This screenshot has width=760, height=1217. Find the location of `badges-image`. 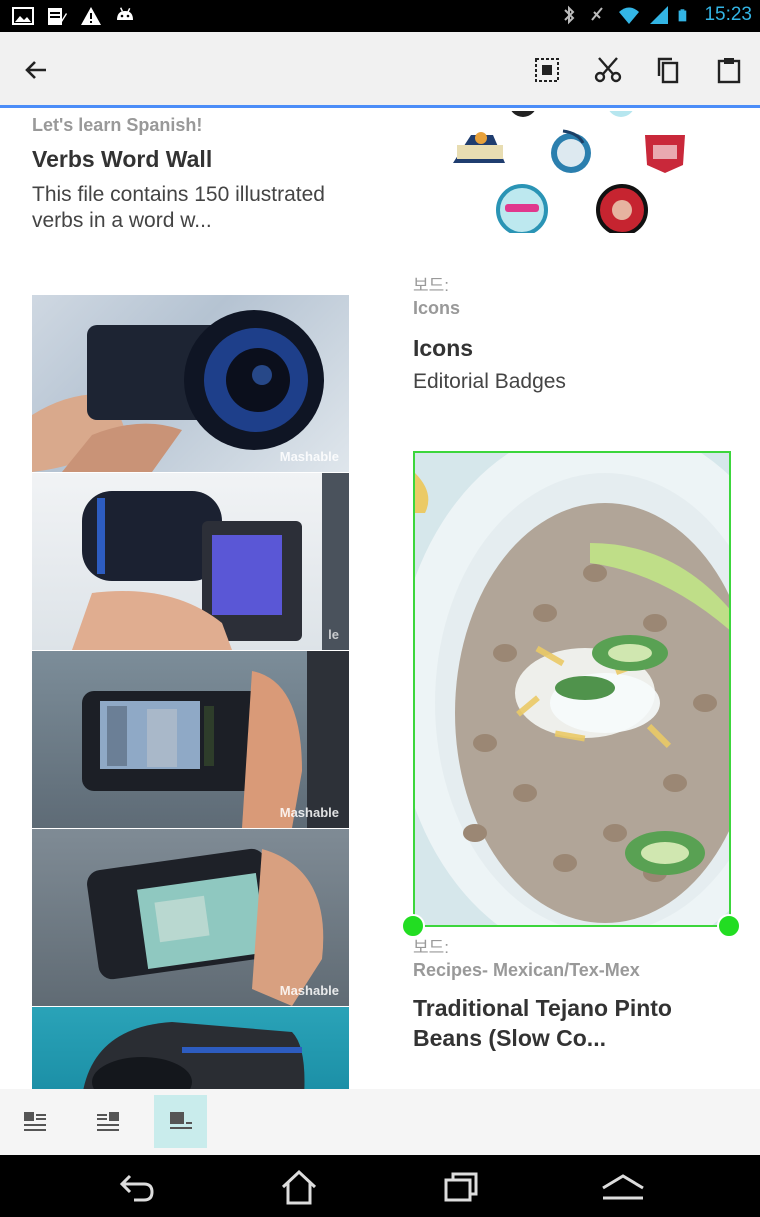

badges-image is located at coordinates (569, 172).